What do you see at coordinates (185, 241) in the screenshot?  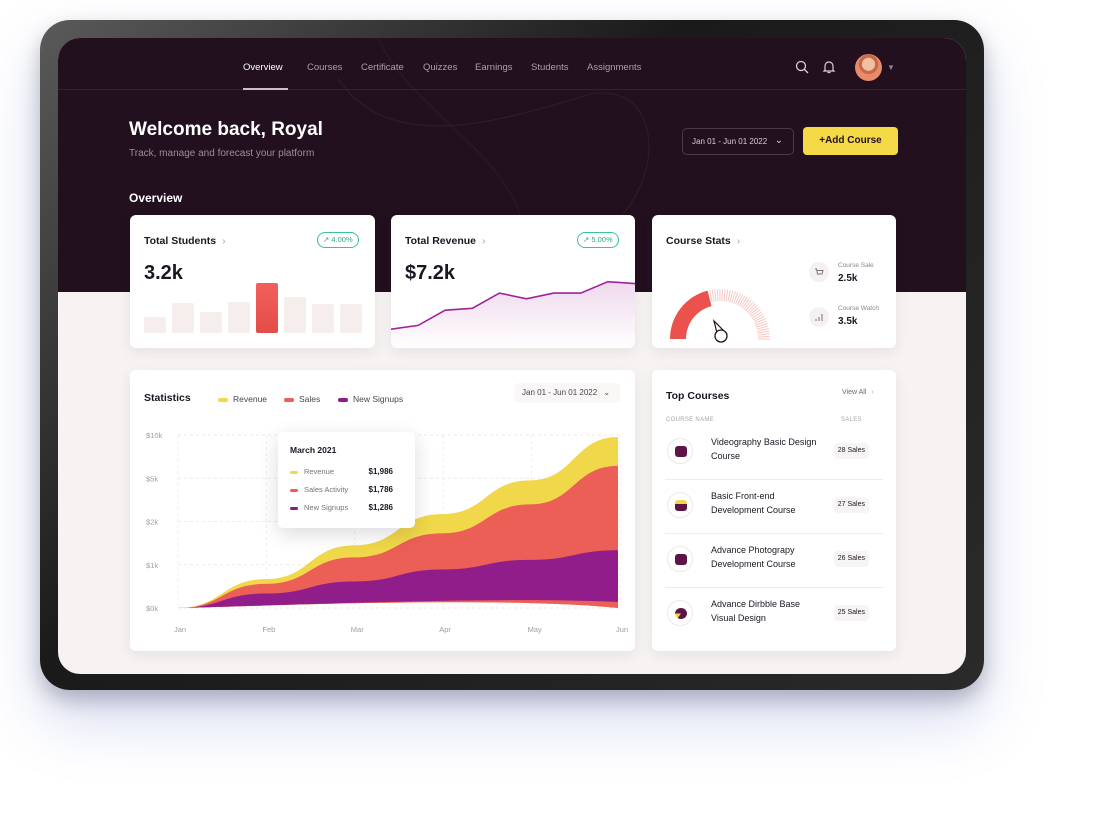 I see `card-title: Total Students ›` at bounding box center [185, 241].